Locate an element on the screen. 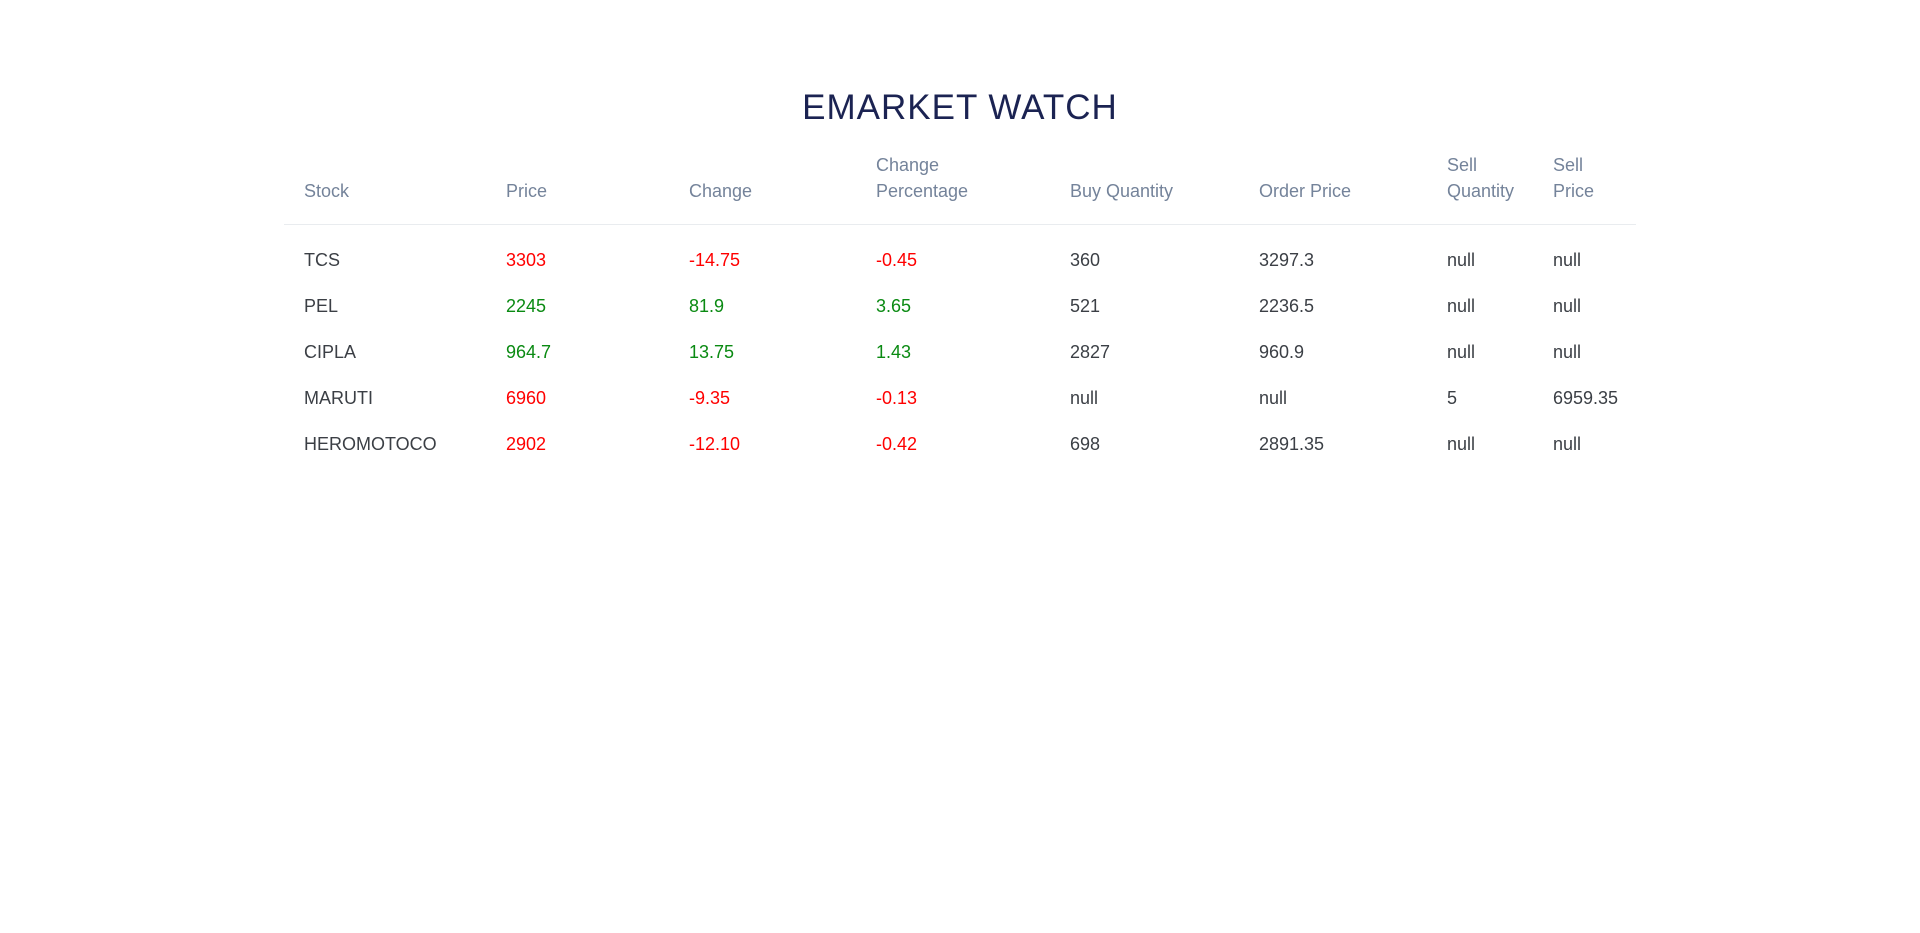 Image resolution: width=1920 pixels, height=933 pixels. cell-change-percentage: -0.45 is located at coordinates (897, 260).